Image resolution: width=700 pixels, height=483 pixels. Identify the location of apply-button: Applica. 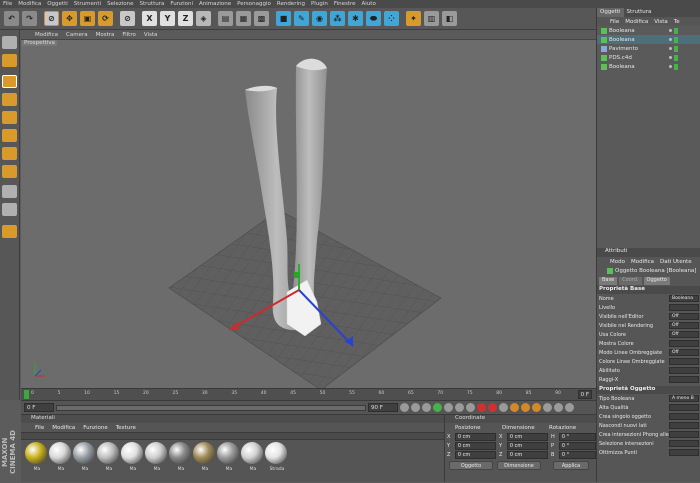
(571, 465).